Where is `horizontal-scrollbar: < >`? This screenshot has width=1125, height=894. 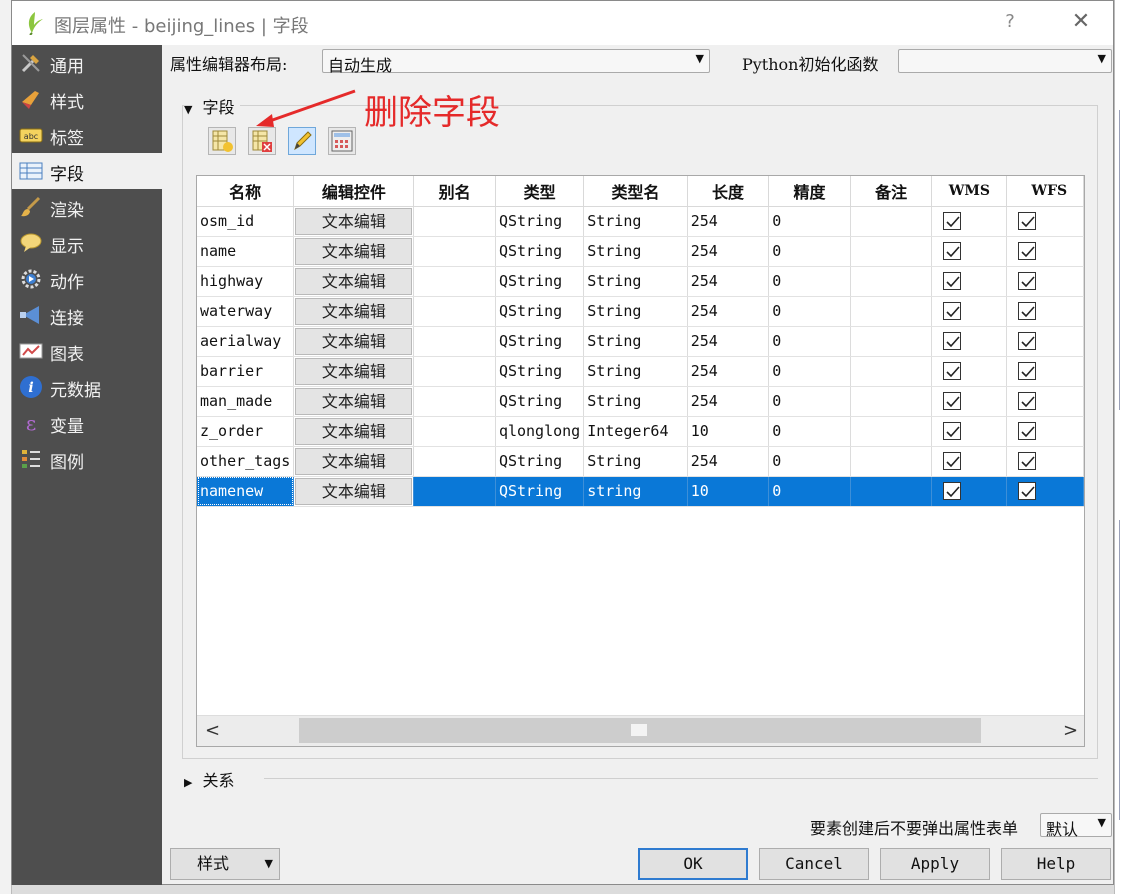
horizontal-scrollbar: < > is located at coordinates (640, 730).